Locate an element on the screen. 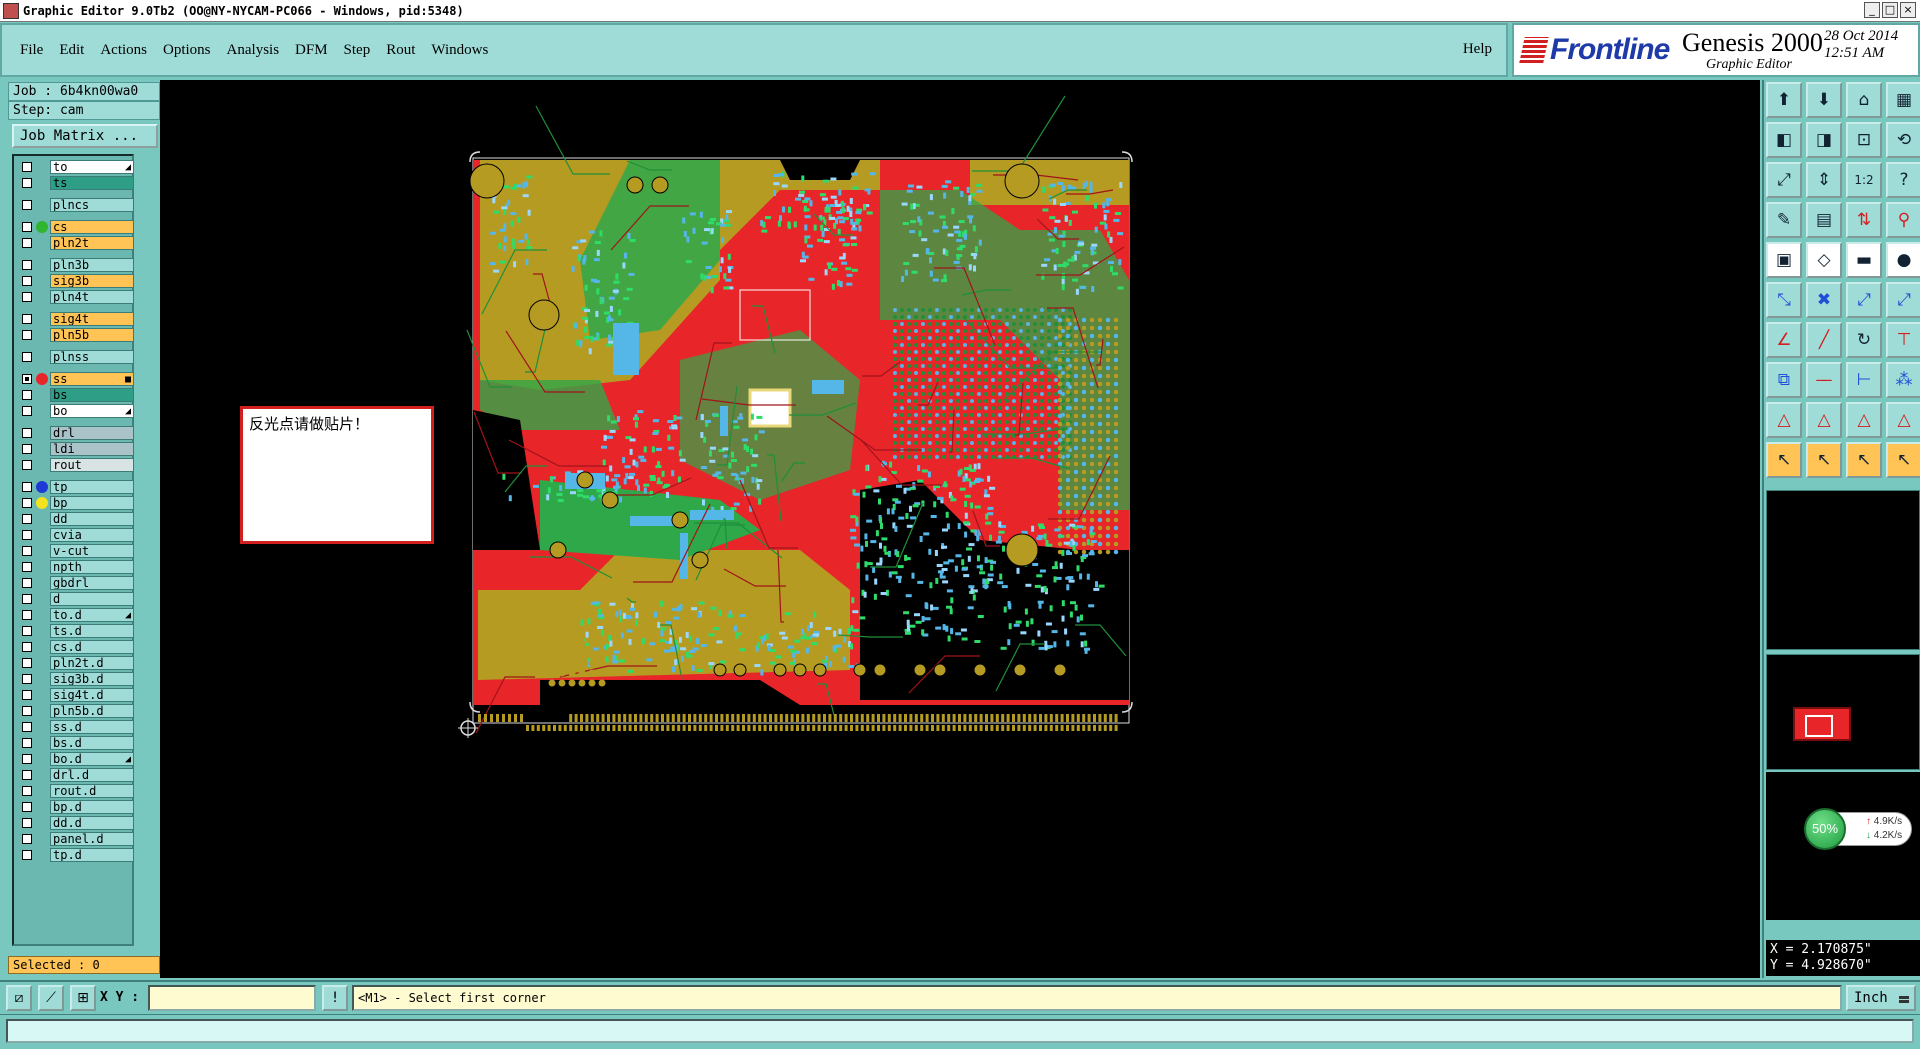 The image size is (1920, 1049). layer-row: to.d ◢ is located at coordinates (75, 615).